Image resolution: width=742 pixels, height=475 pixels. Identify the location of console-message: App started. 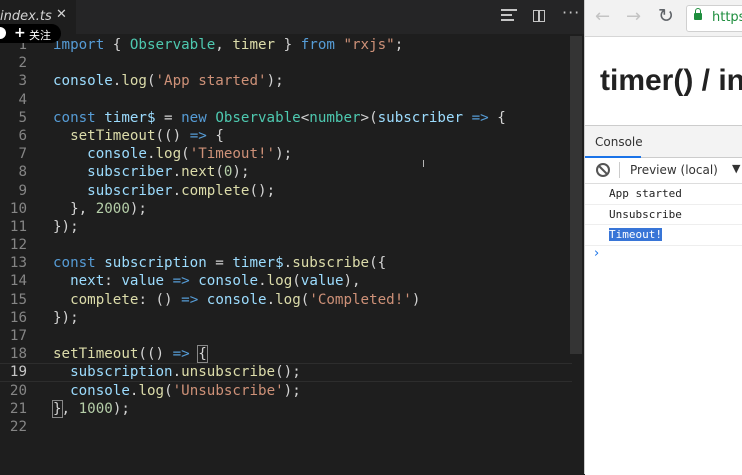
(663, 194).